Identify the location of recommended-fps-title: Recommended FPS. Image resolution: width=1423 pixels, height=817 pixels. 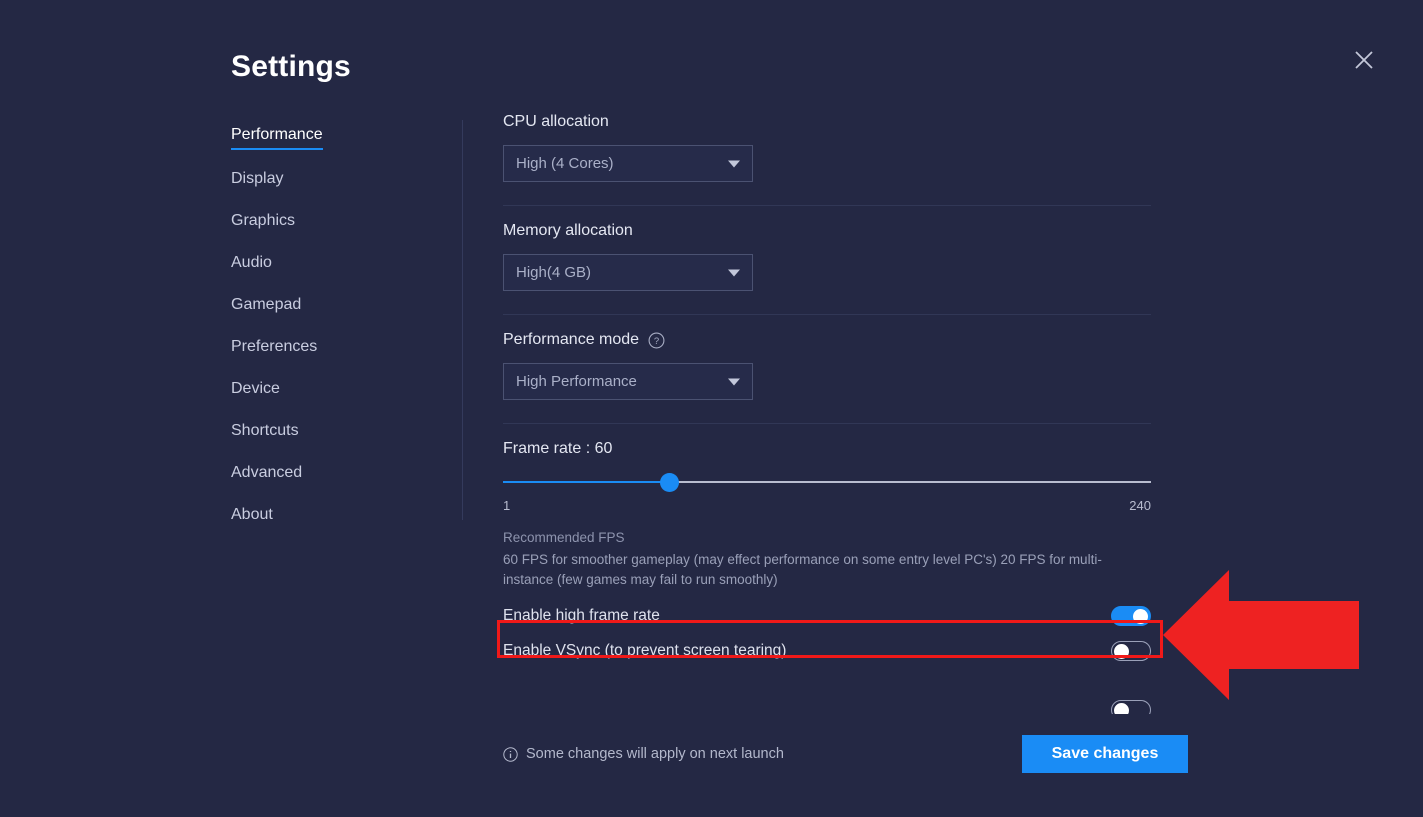
(564, 537).